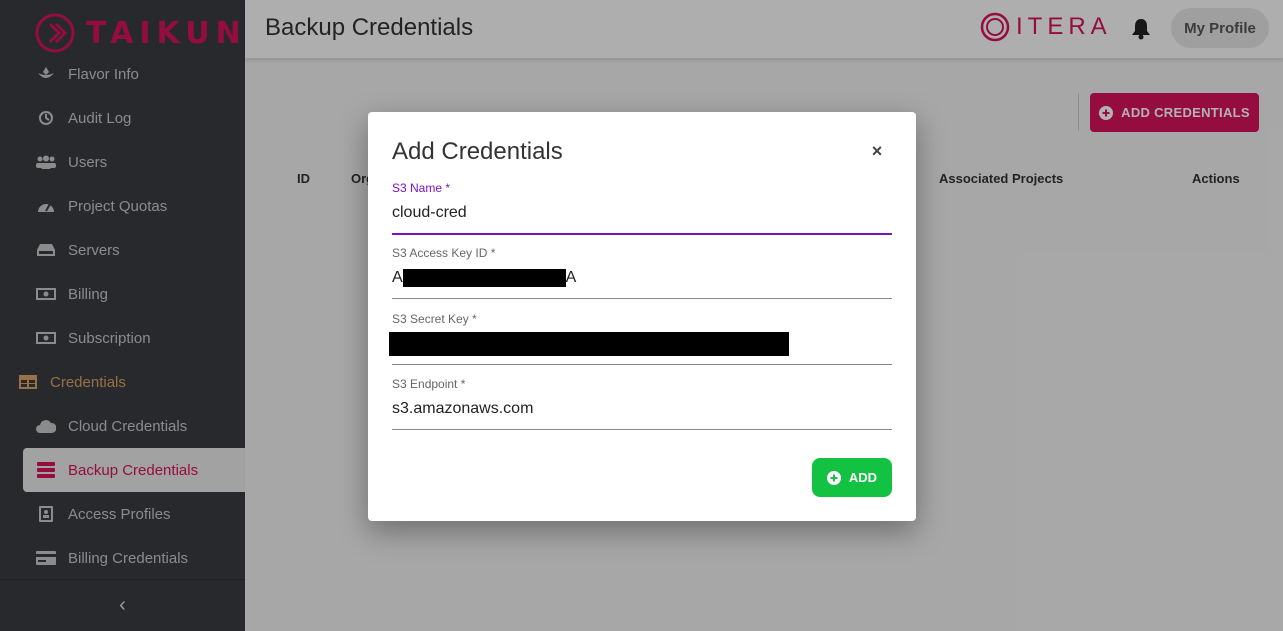  I want to click on plus-circle-icon, so click(833, 477).